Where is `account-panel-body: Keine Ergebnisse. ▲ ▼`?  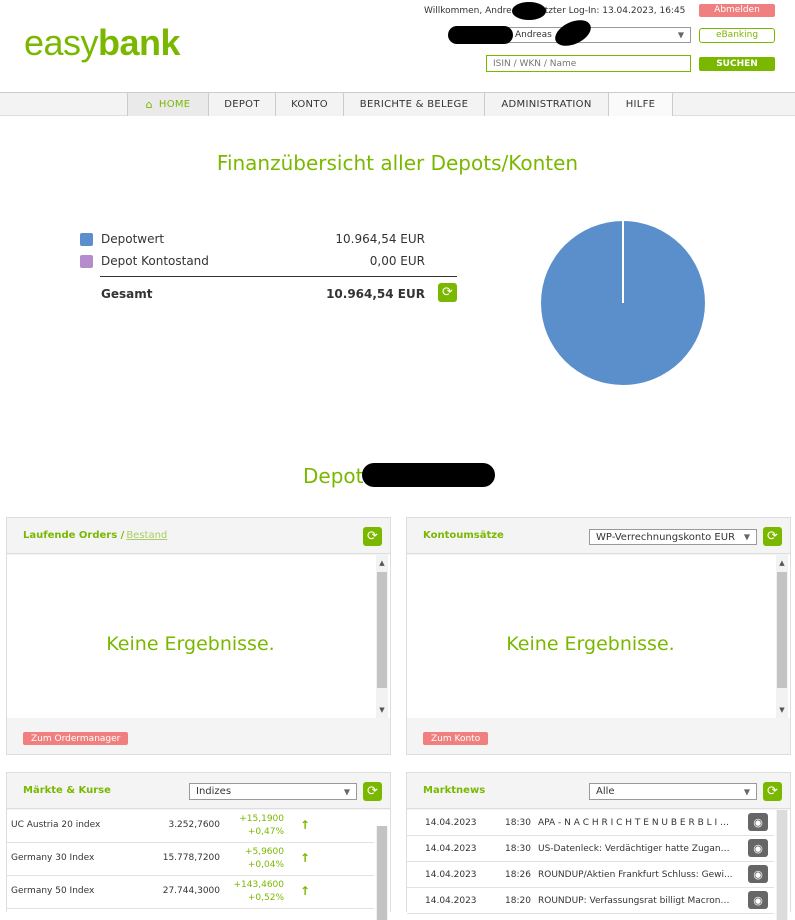 account-panel-body: Keine Ergebnisse. ▲ ▼ is located at coordinates (598, 636).